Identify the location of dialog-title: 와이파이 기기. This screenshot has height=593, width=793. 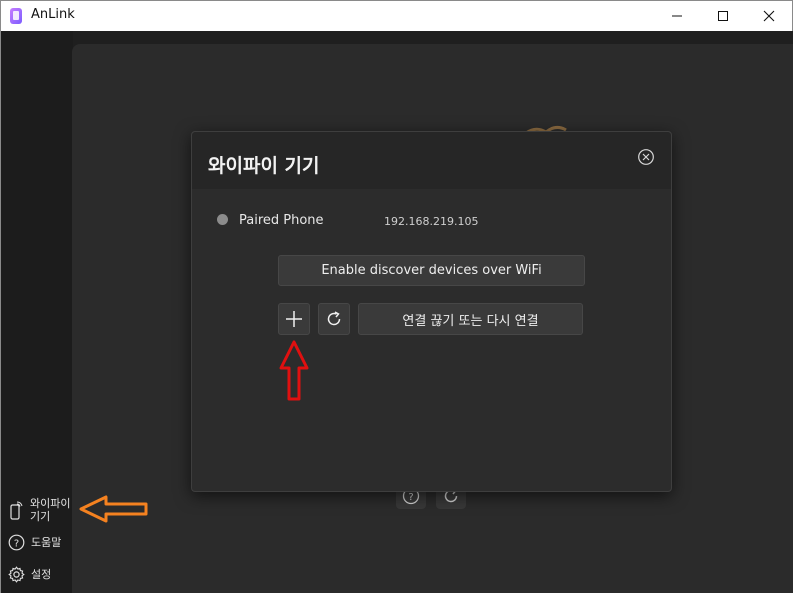
(264, 166).